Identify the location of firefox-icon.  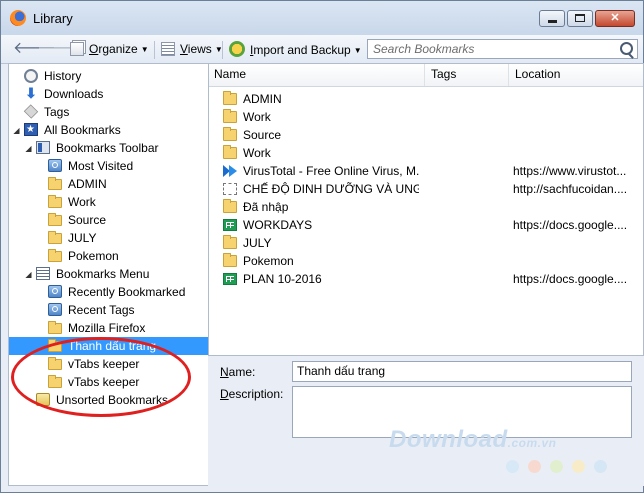
(18, 18).